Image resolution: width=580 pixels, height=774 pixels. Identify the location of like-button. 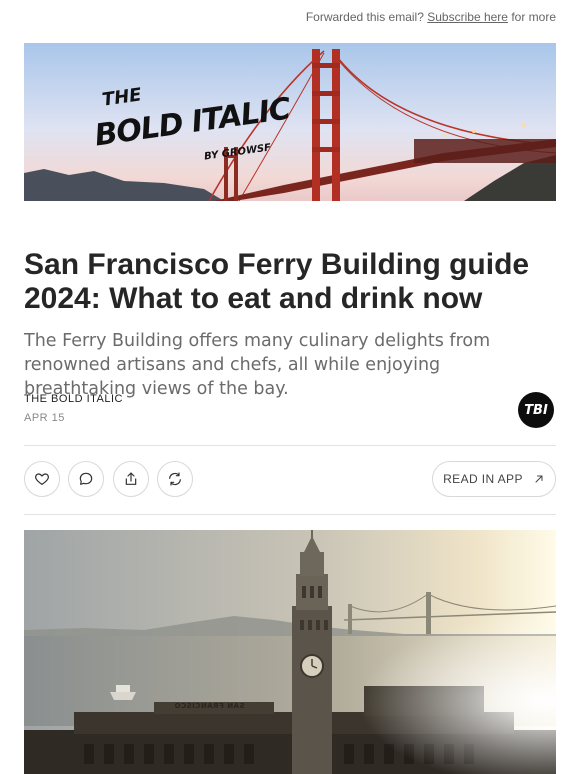
(42, 479).